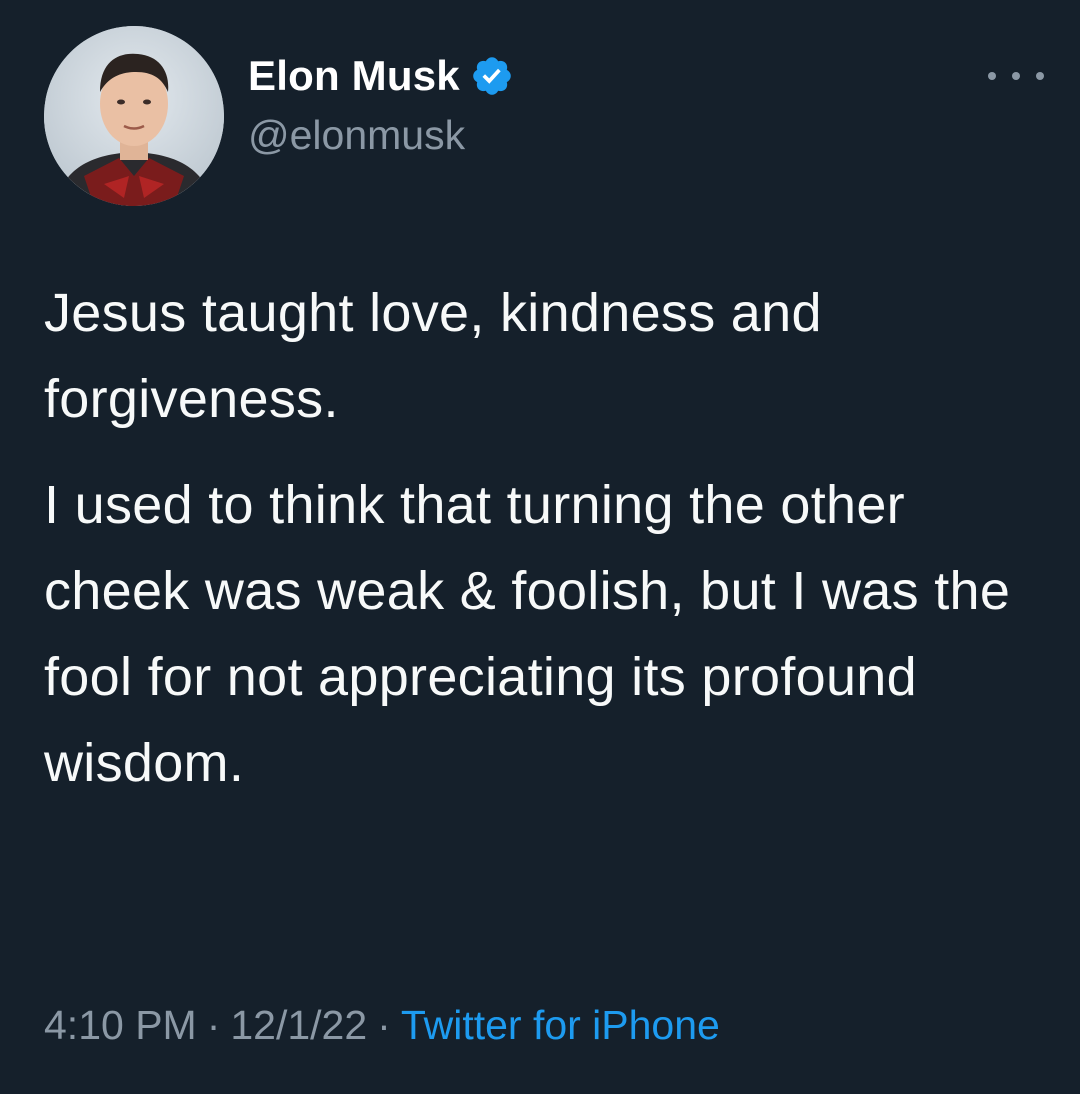 This screenshot has width=1080, height=1094. I want to click on author-handle: @elonmusk, so click(356, 135).